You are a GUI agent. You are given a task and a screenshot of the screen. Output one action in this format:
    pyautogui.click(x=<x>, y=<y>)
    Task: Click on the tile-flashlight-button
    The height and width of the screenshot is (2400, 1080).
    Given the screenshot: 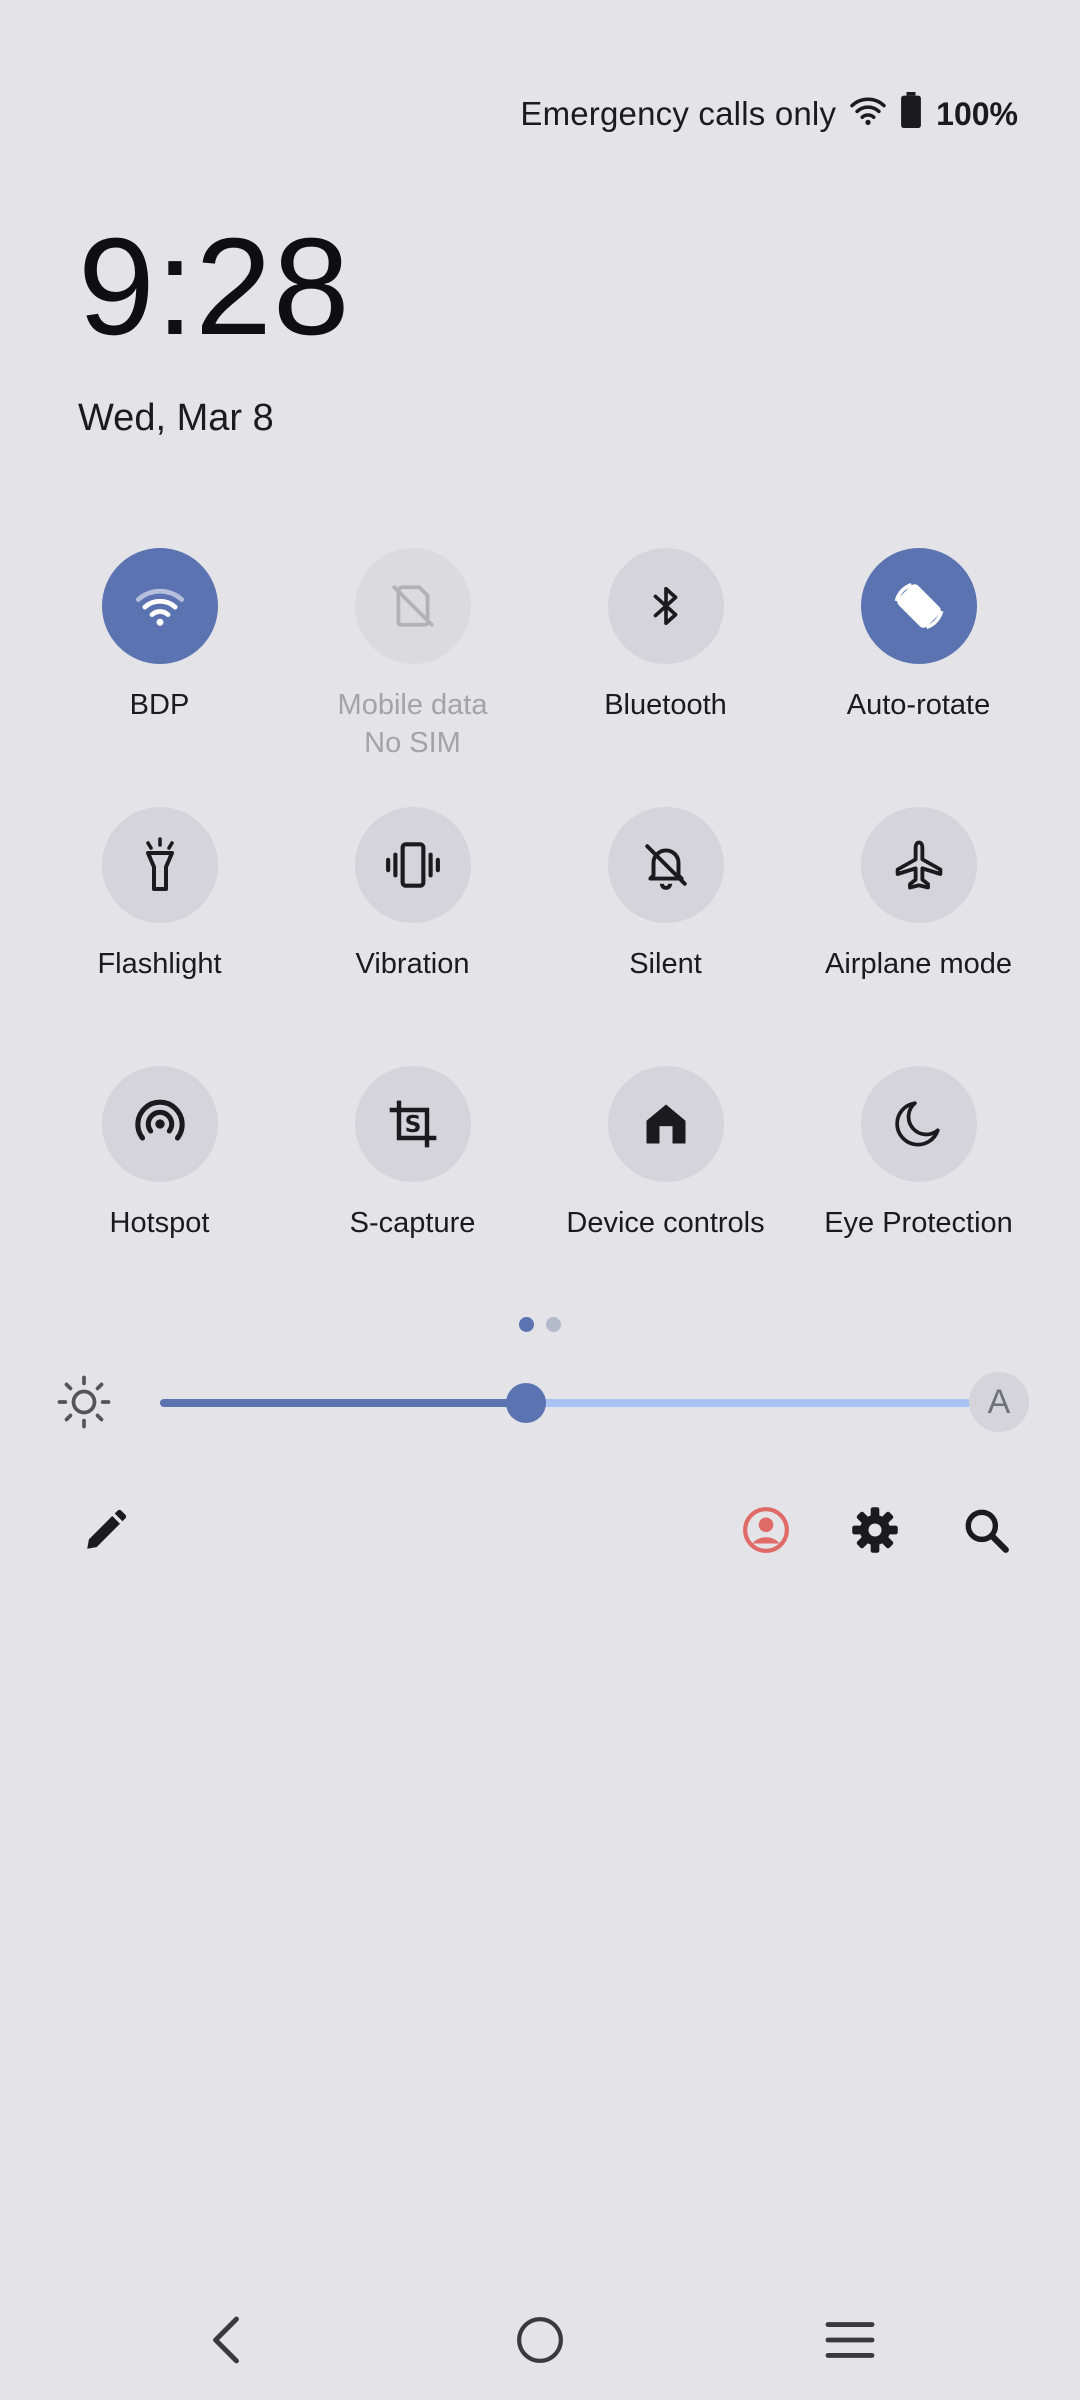 What is the action you would take?
    pyautogui.click(x=159, y=865)
    